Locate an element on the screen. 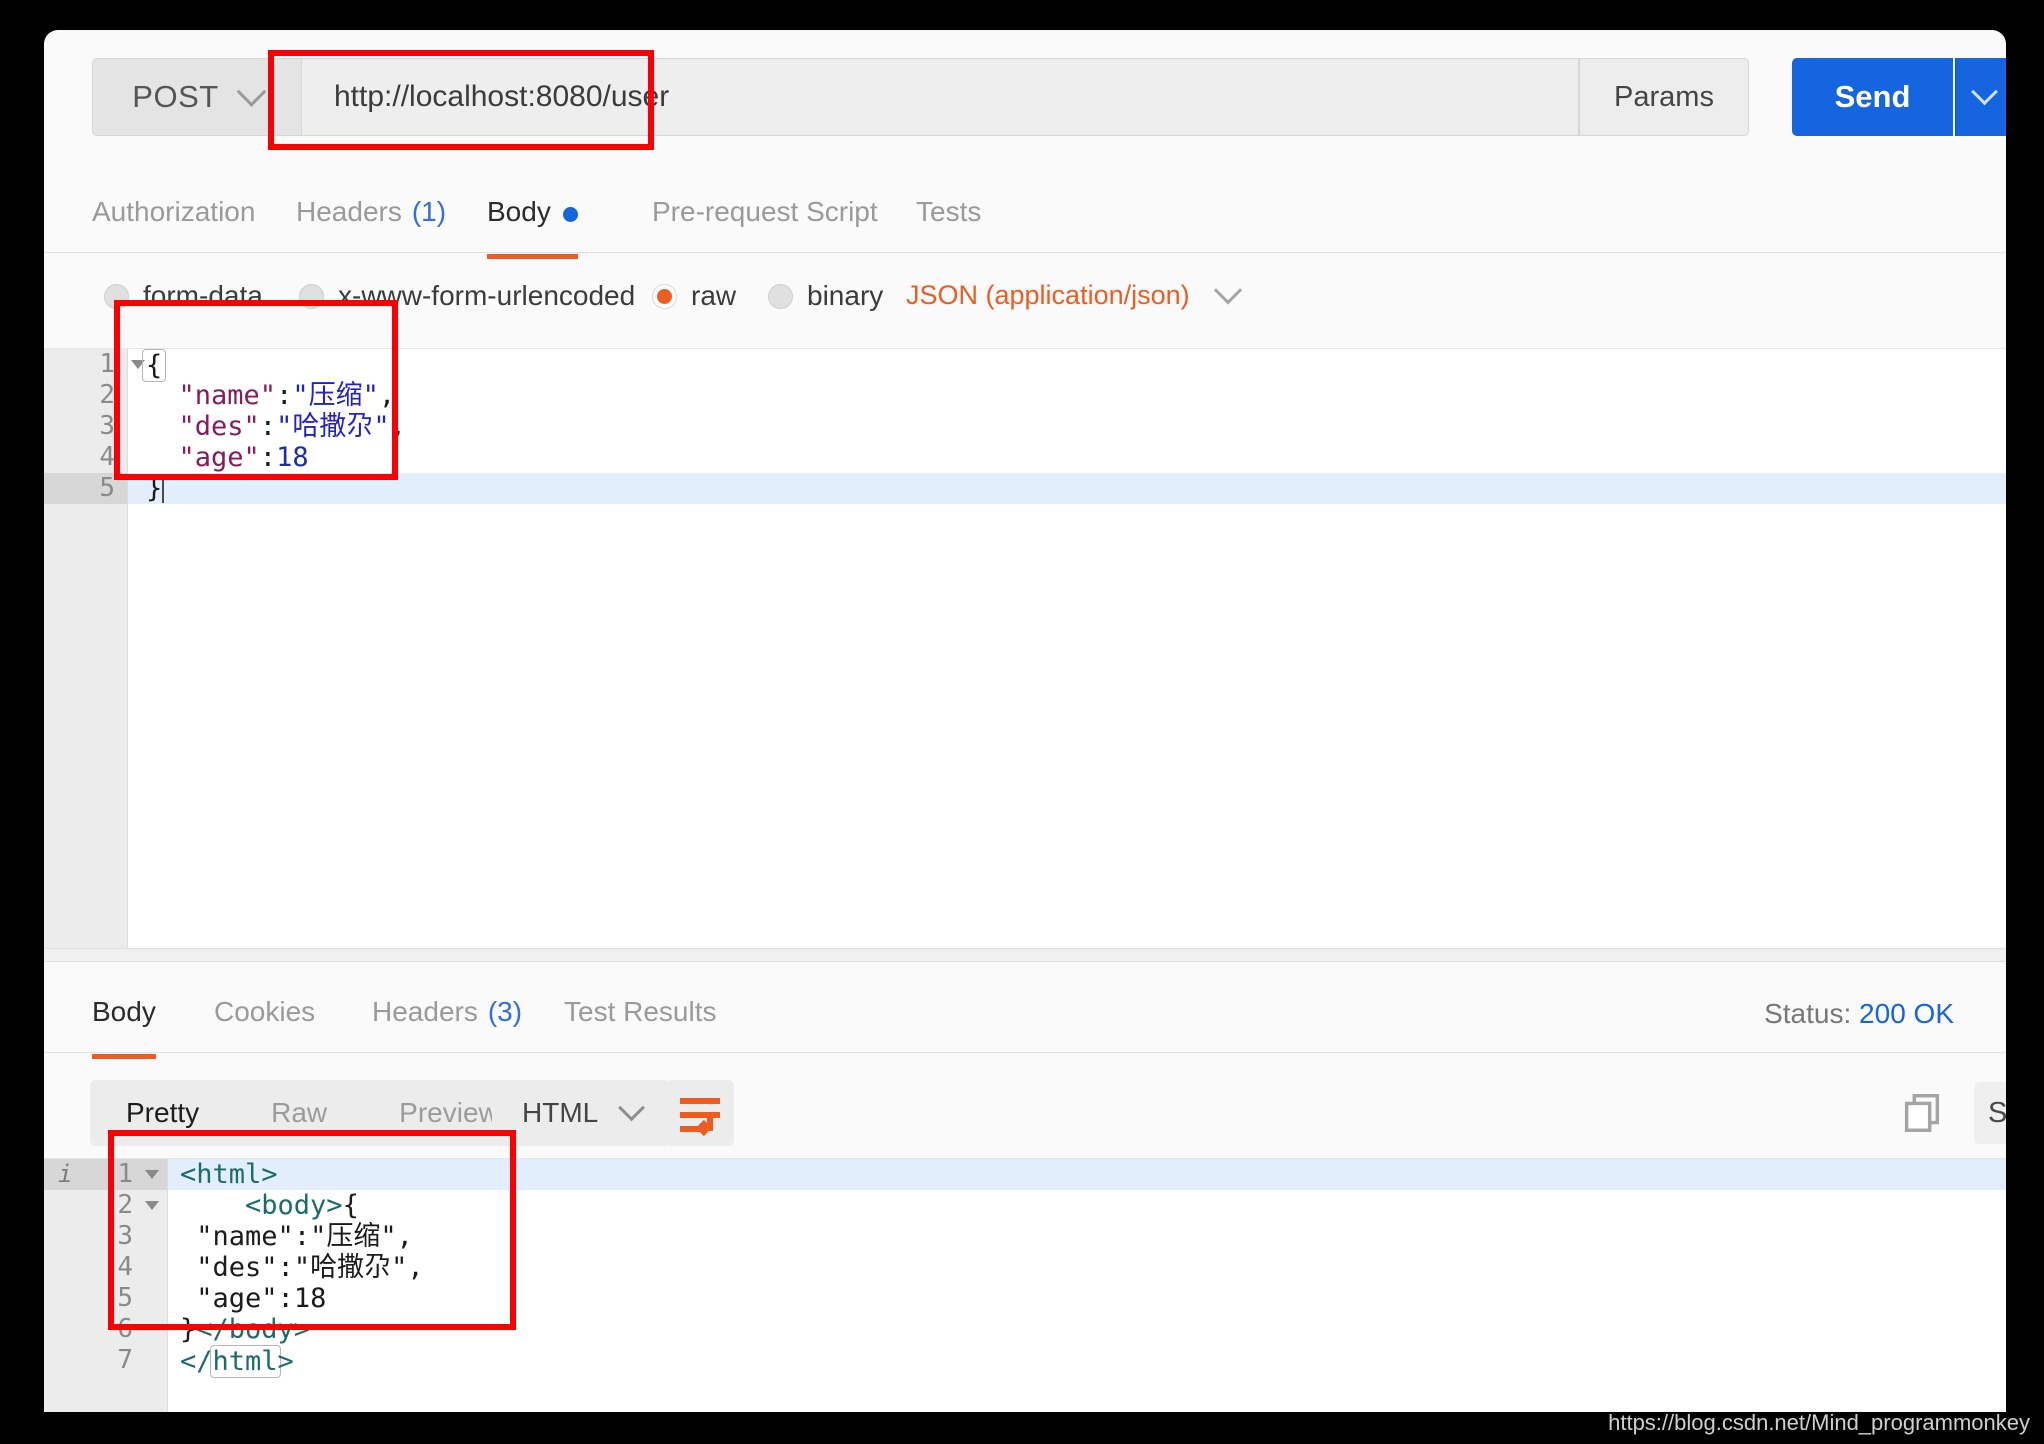 Image resolution: width=2044 pixels, height=1444 pixels. radio-raw: raw is located at coordinates (694, 296).